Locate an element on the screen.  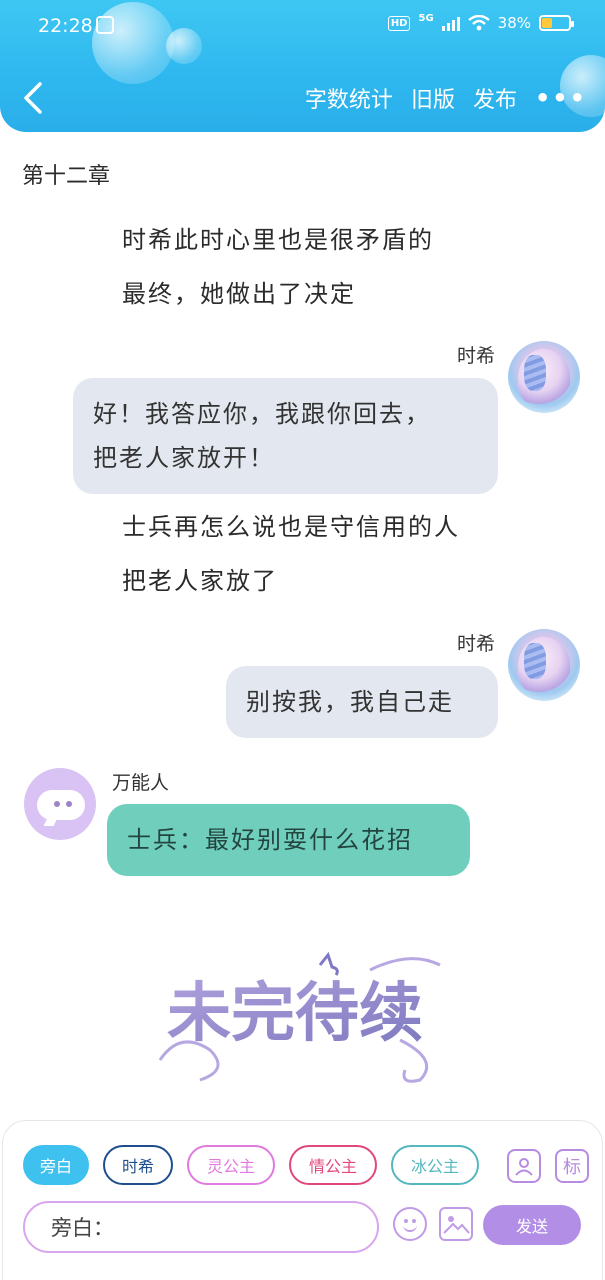
hd-icon: HD is located at coordinates (399, 23).